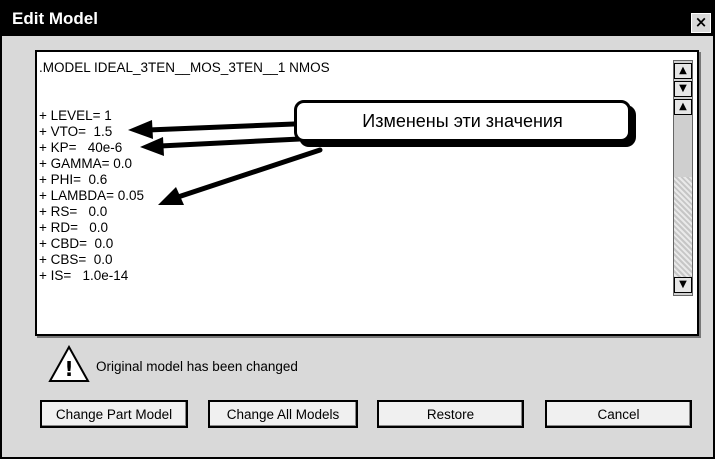 The height and width of the screenshot is (461, 715). What do you see at coordinates (221, 127) in the screenshot?
I see `arrow-vto` at bounding box center [221, 127].